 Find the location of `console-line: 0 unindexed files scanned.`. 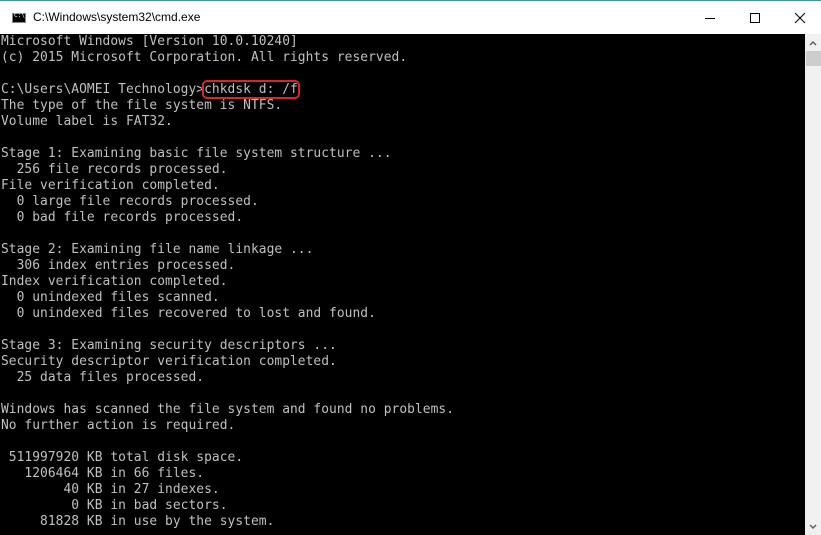

console-line: 0 unindexed files scanned. is located at coordinates (110, 297).